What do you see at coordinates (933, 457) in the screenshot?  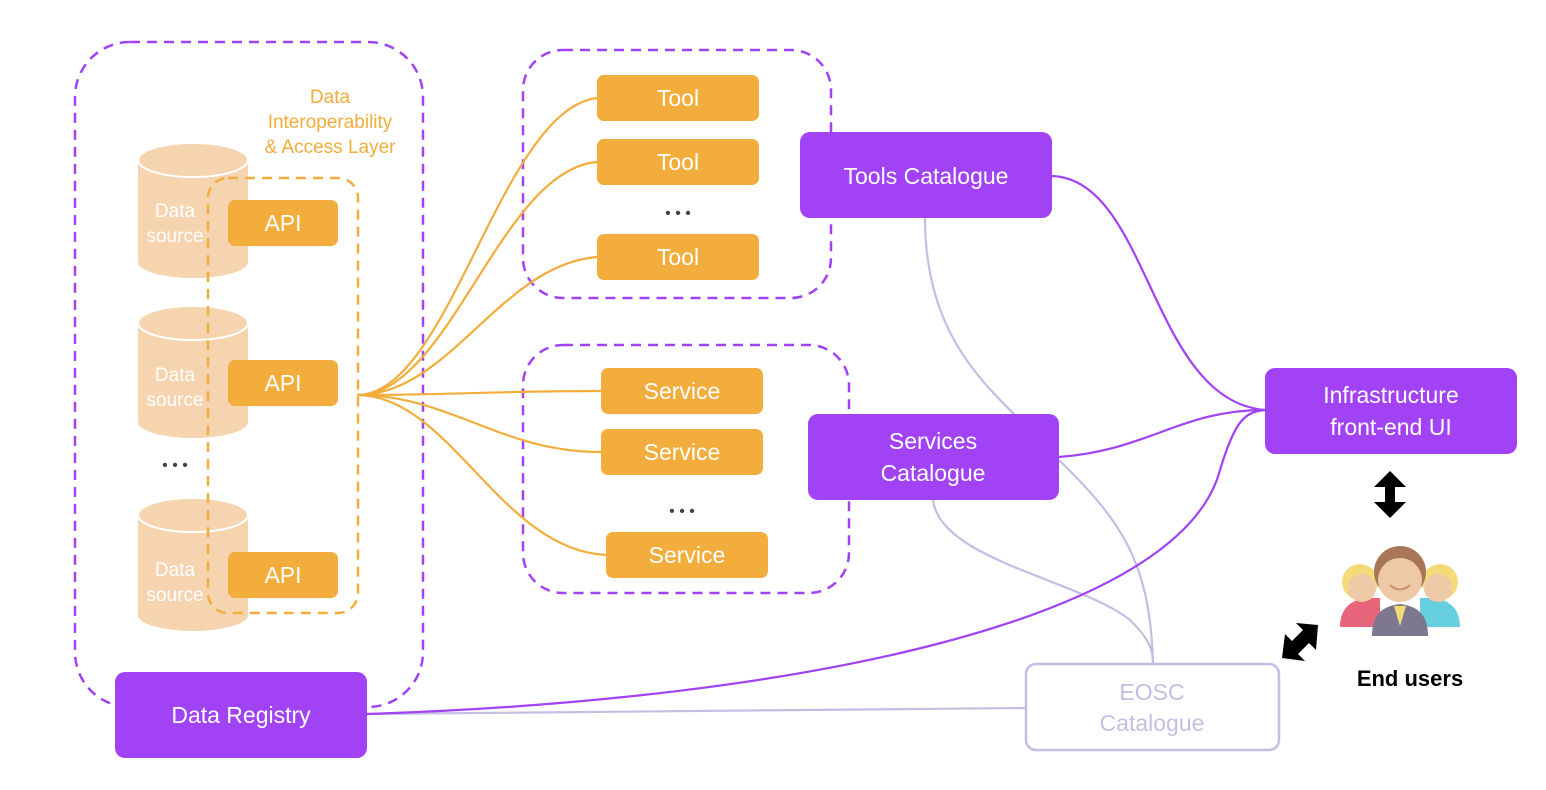 I see `services-catalogue-box` at bounding box center [933, 457].